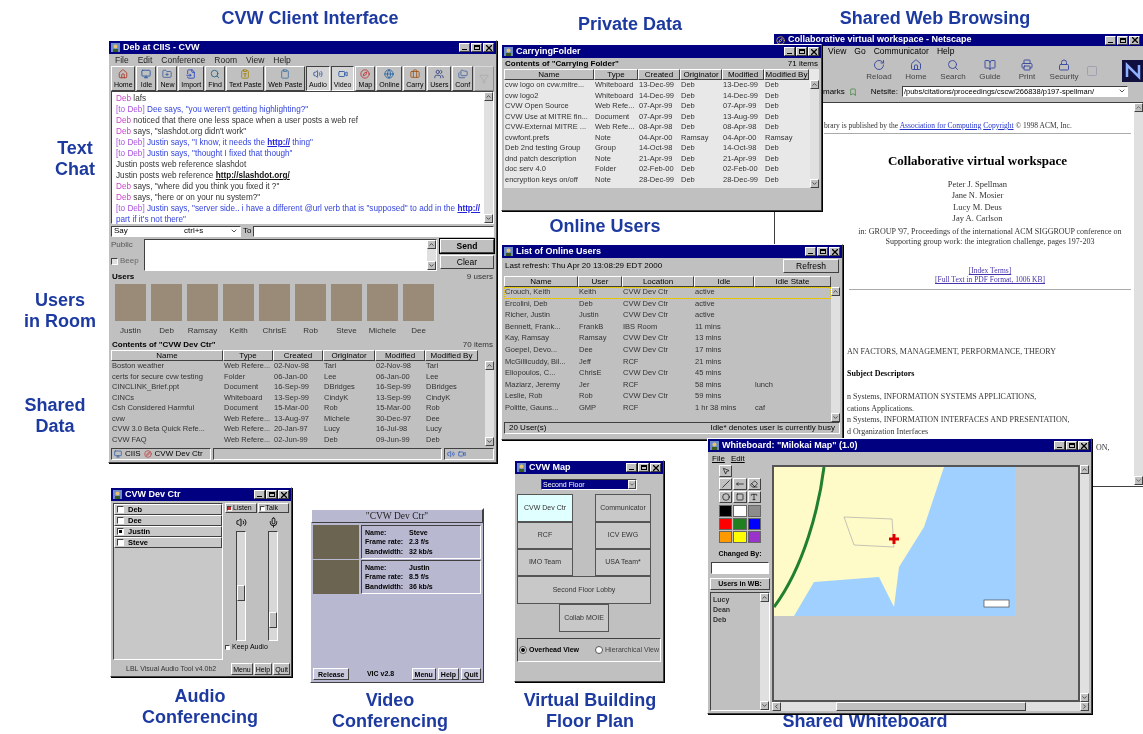  Describe the element at coordinates (176, 231) in the screenshot. I see `say-dropdown: Say ctrl+s` at that location.